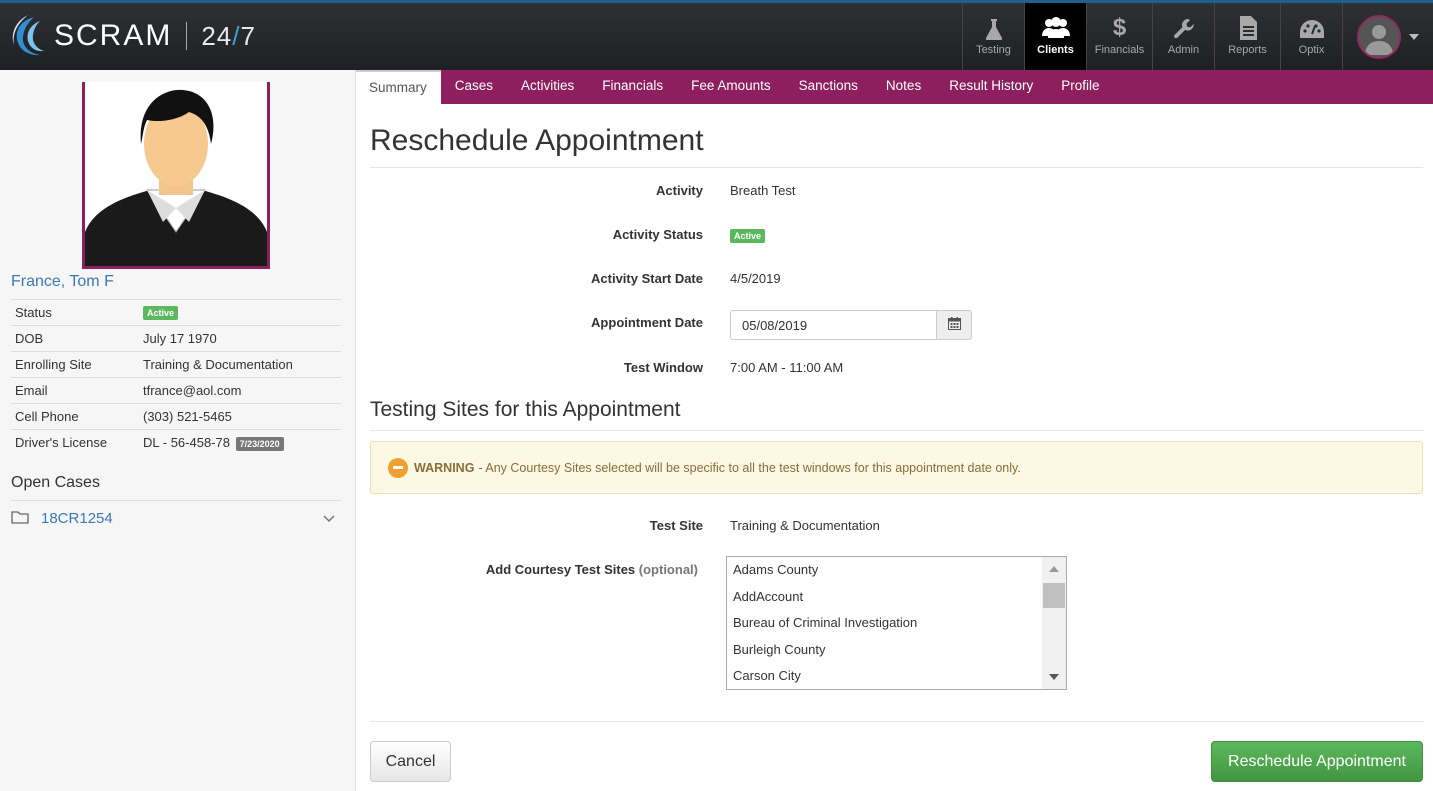 The height and width of the screenshot is (791, 1433). What do you see at coordinates (994, 27) in the screenshot?
I see `flask-icon` at bounding box center [994, 27].